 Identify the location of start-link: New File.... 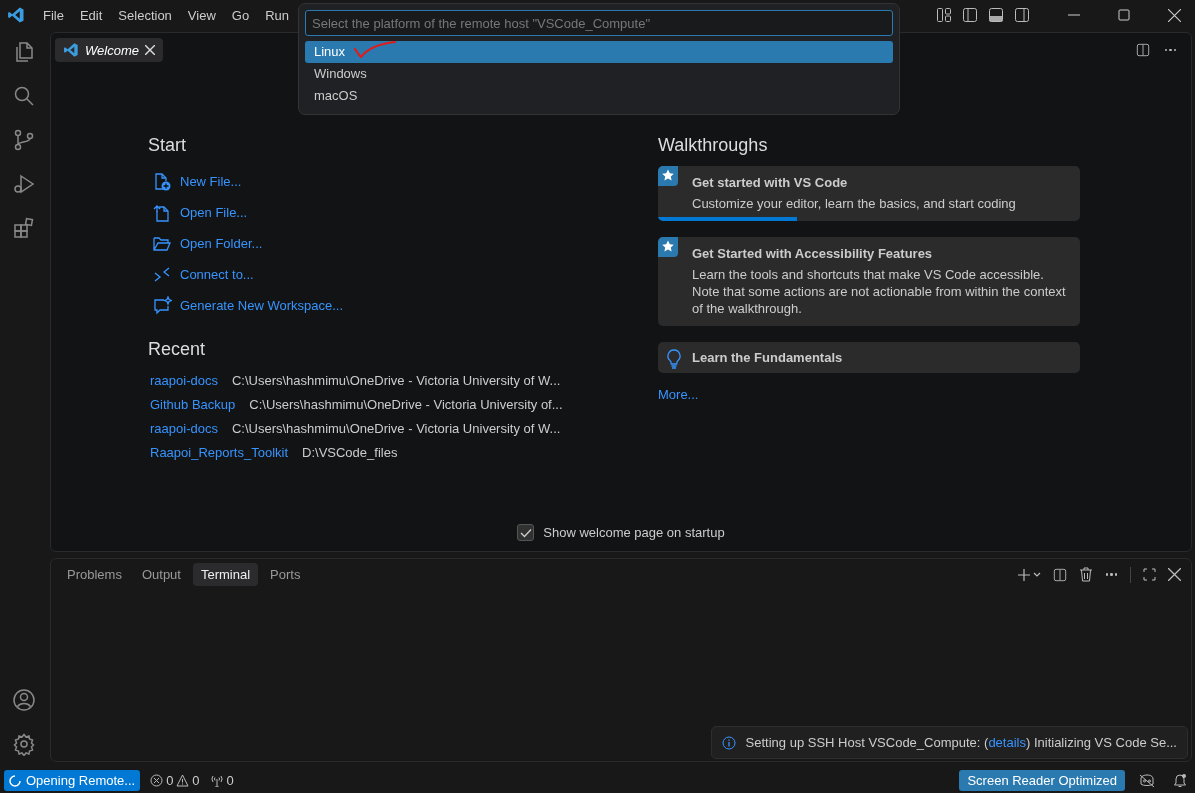
(211, 181).